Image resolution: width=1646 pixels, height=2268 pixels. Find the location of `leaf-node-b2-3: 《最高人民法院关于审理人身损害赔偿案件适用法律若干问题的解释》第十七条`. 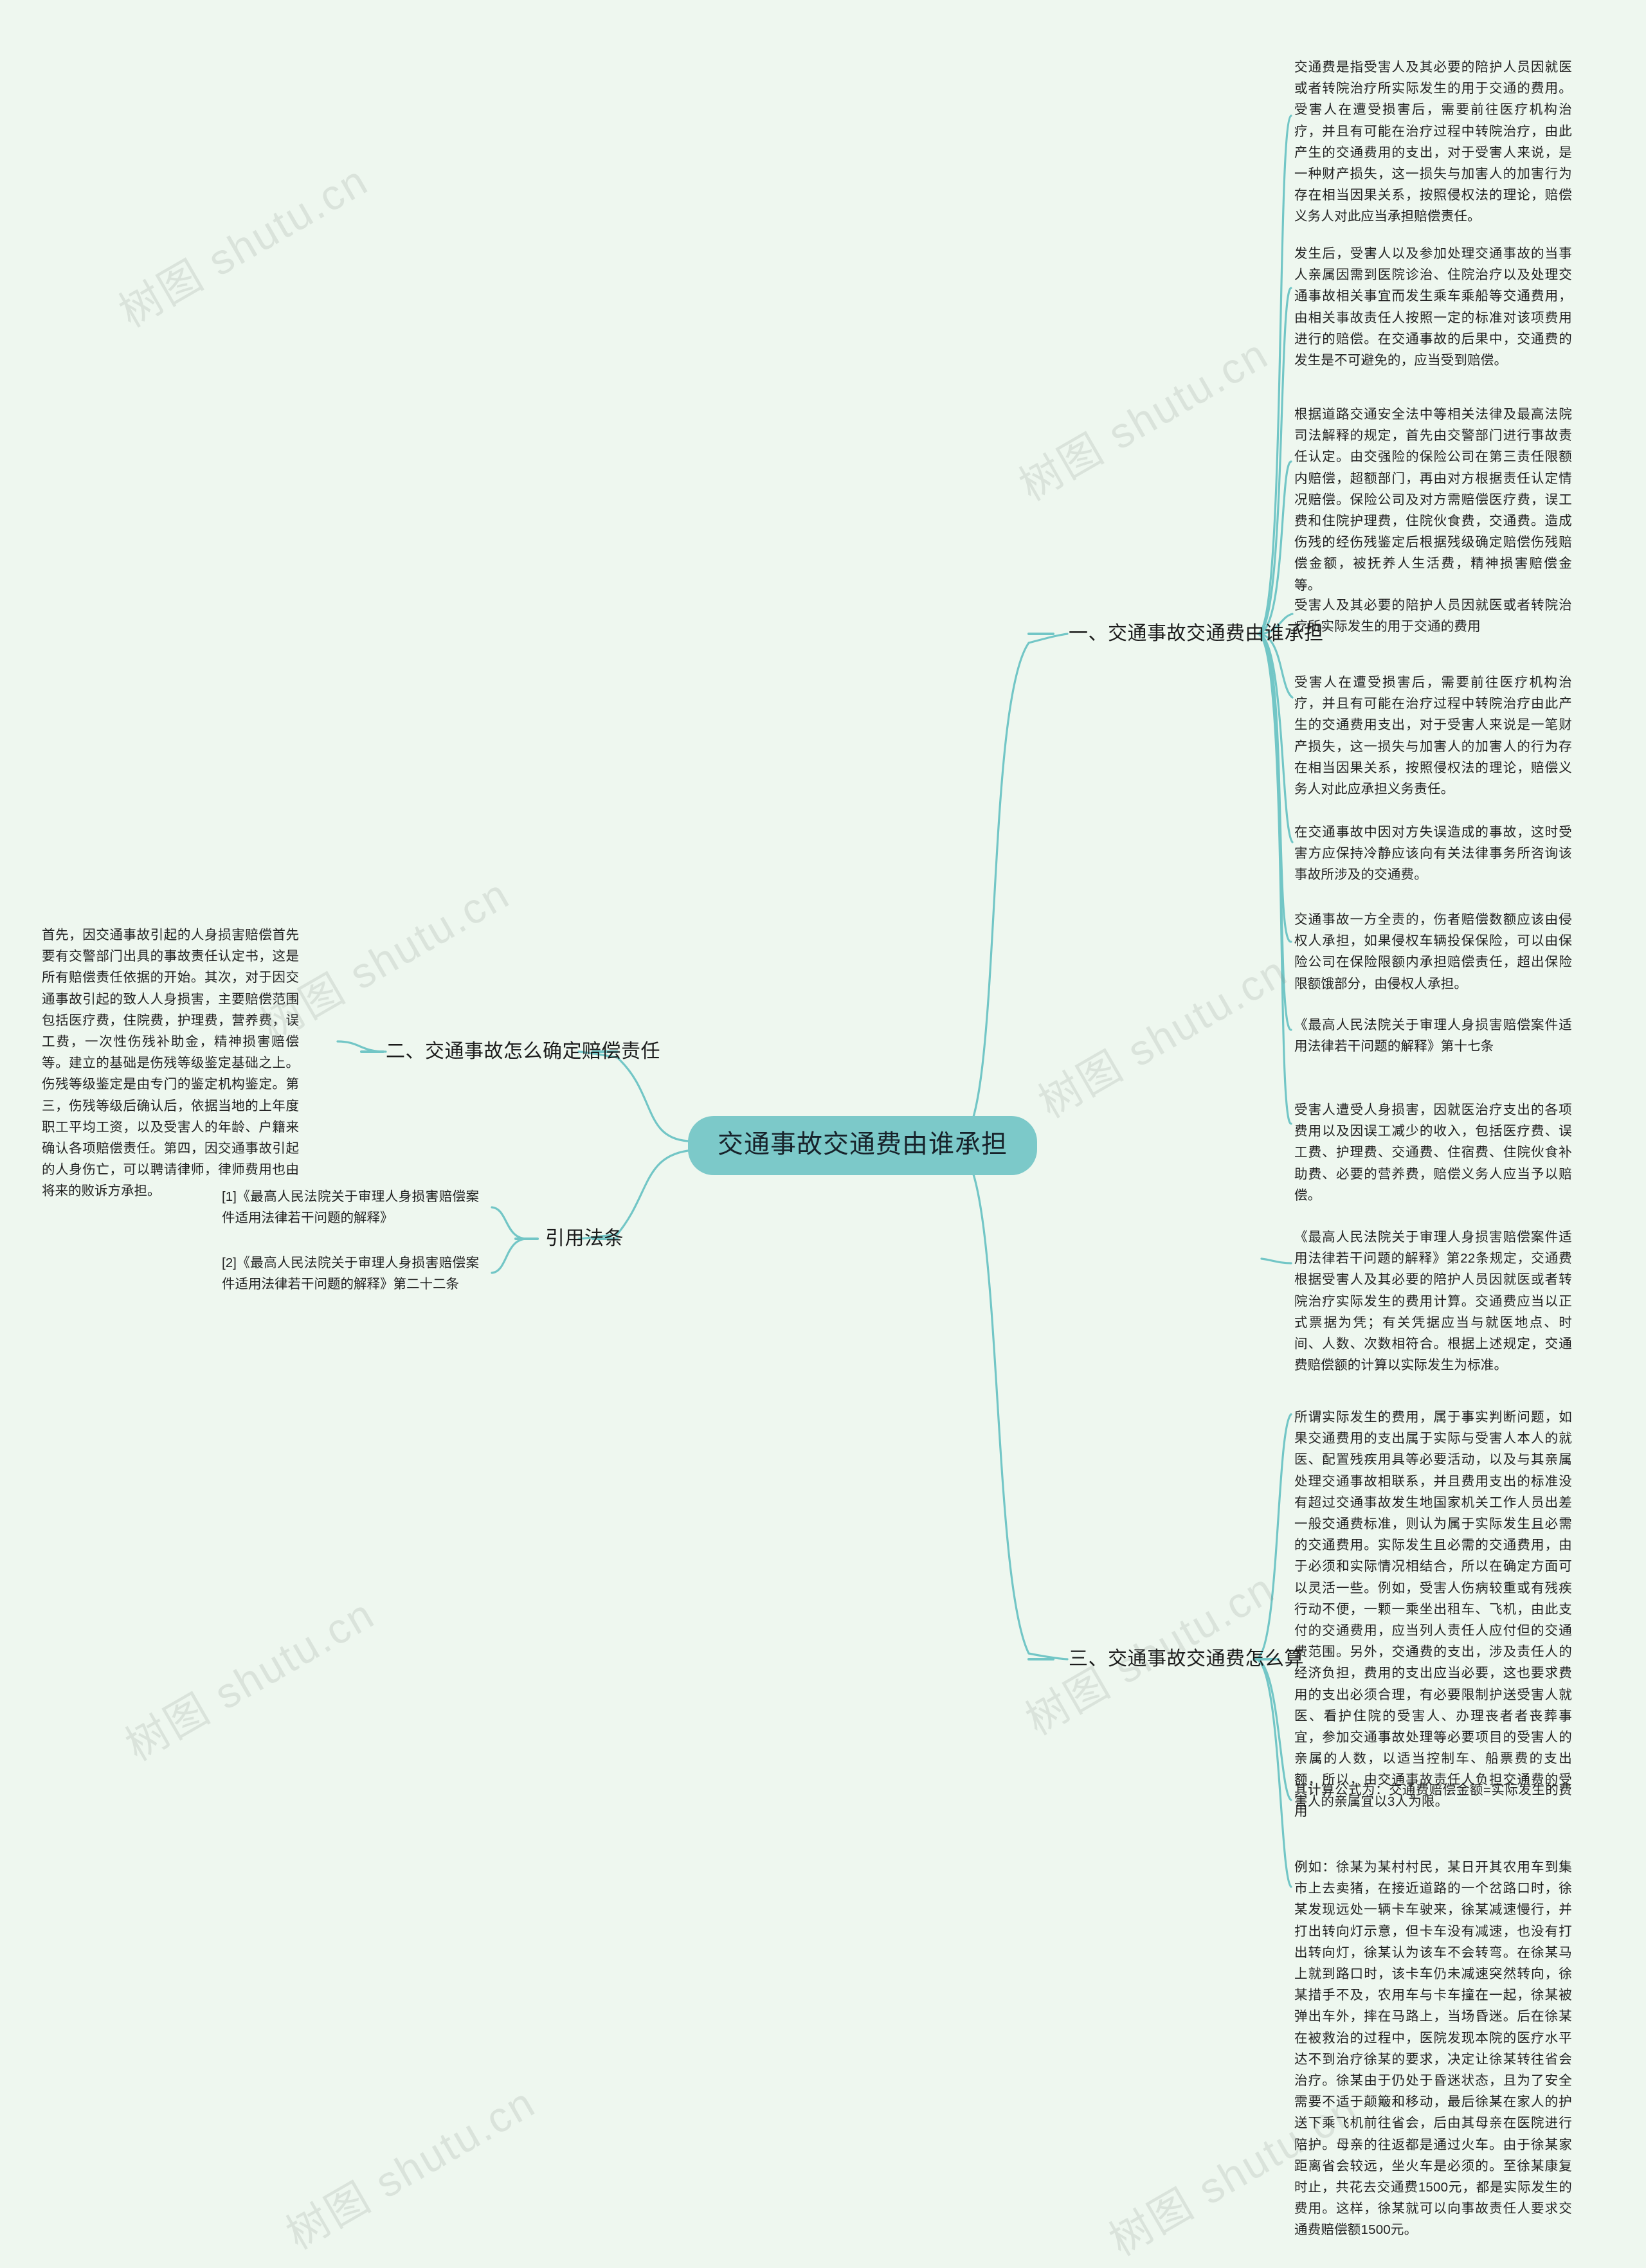

leaf-node-b2-3: 《最高人民法院关于审理人身损害赔偿案件适用法律若干问题的解释》第十七条 is located at coordinates (1433, 1035).